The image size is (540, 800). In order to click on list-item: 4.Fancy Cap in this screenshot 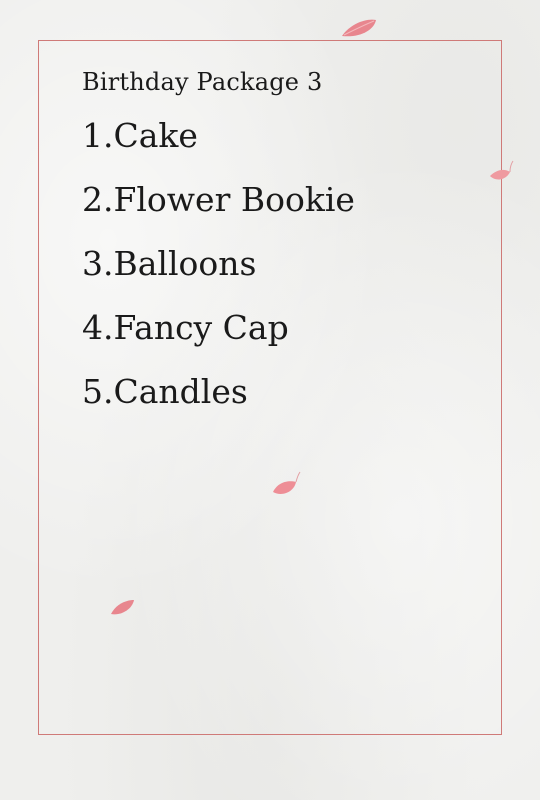, I will do `click(185, 327)`.